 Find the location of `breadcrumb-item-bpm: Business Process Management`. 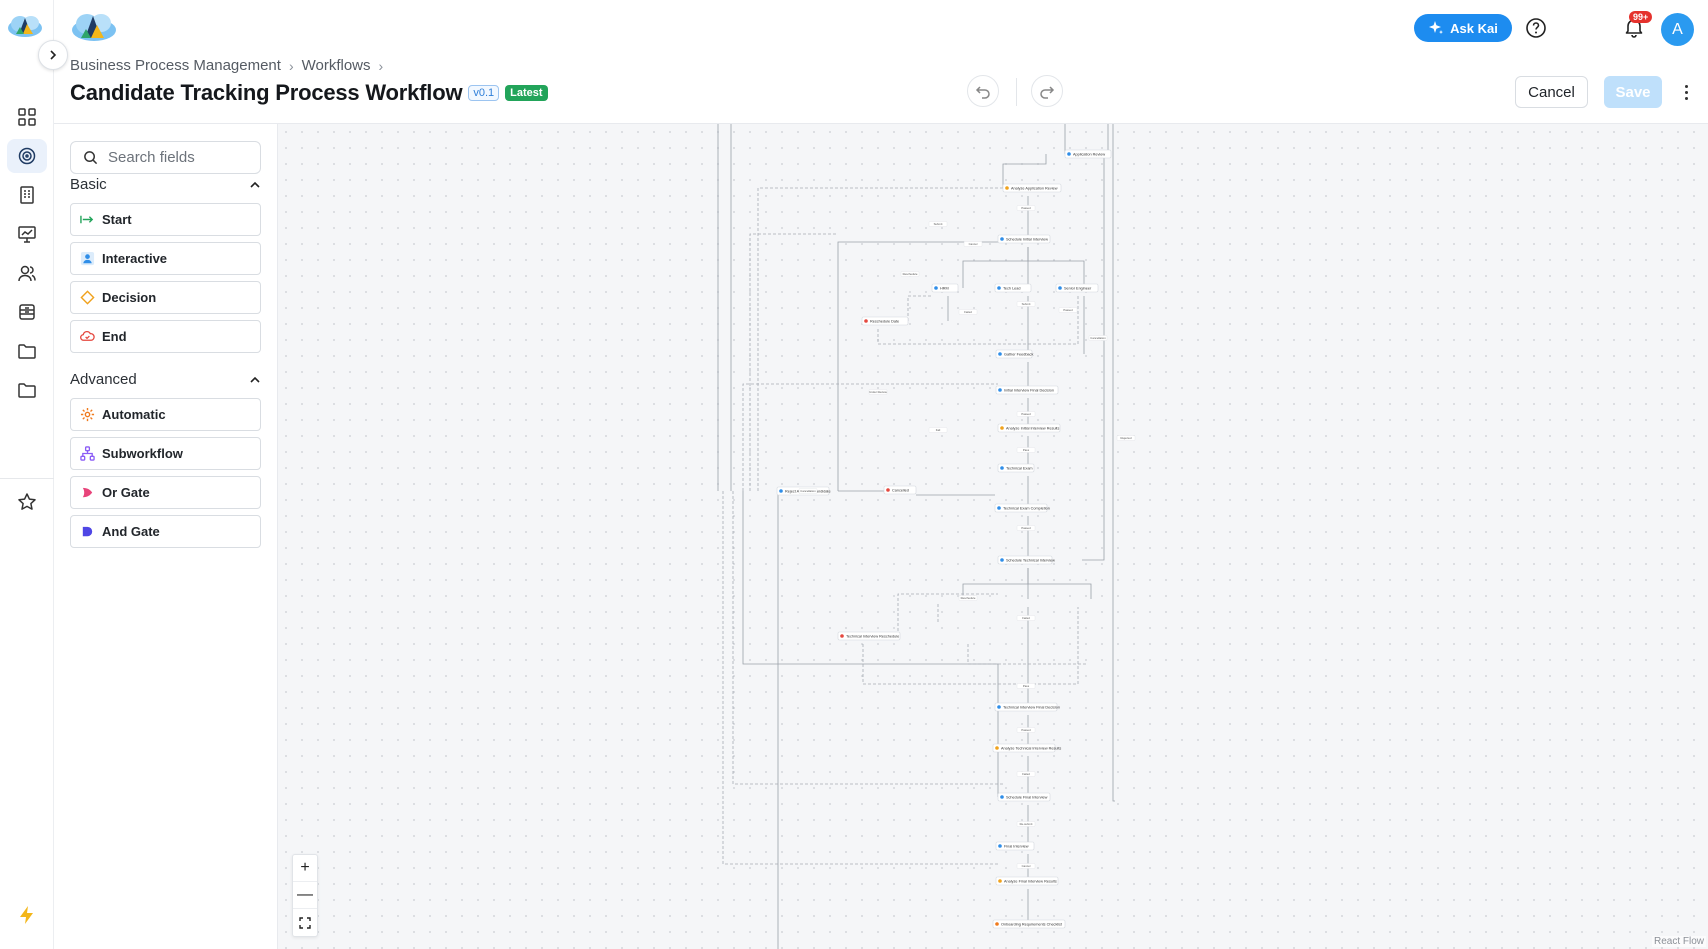

breadcrumb-item-bpm: Business Process Management is located at coordinates (175, 65).